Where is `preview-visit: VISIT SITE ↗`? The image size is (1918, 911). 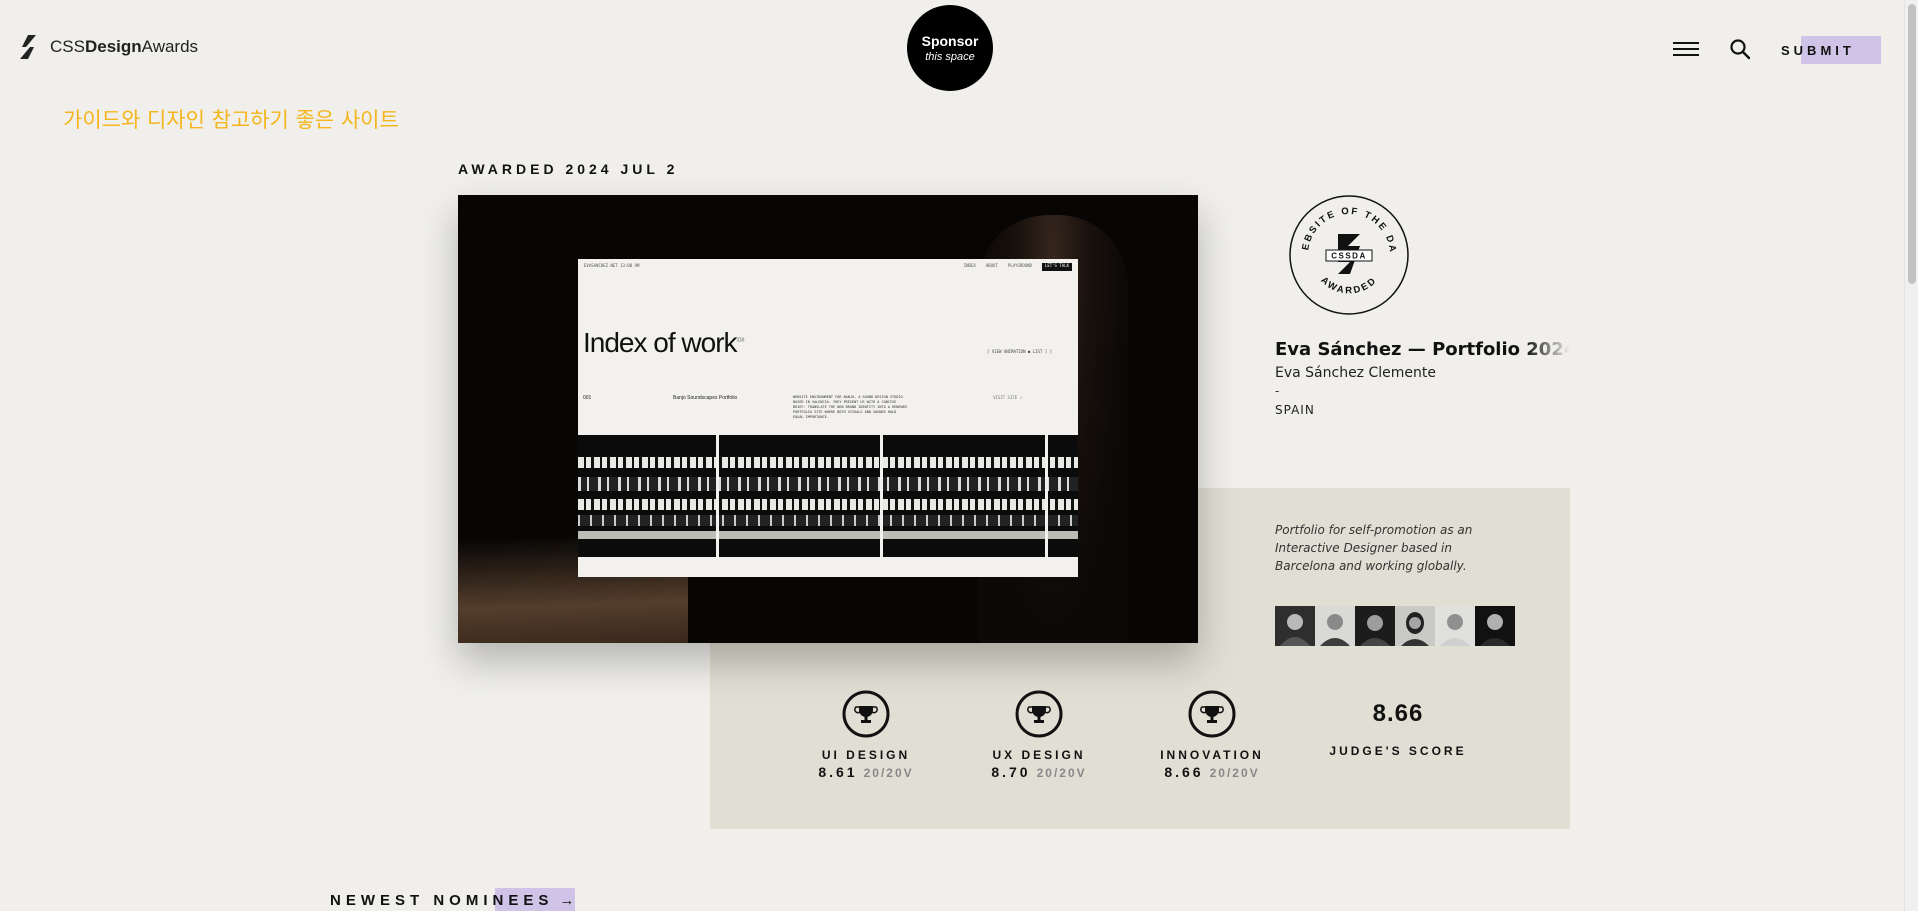
preview-visit: VISIT SITE ↗ is located at coordinates (1007, 397).